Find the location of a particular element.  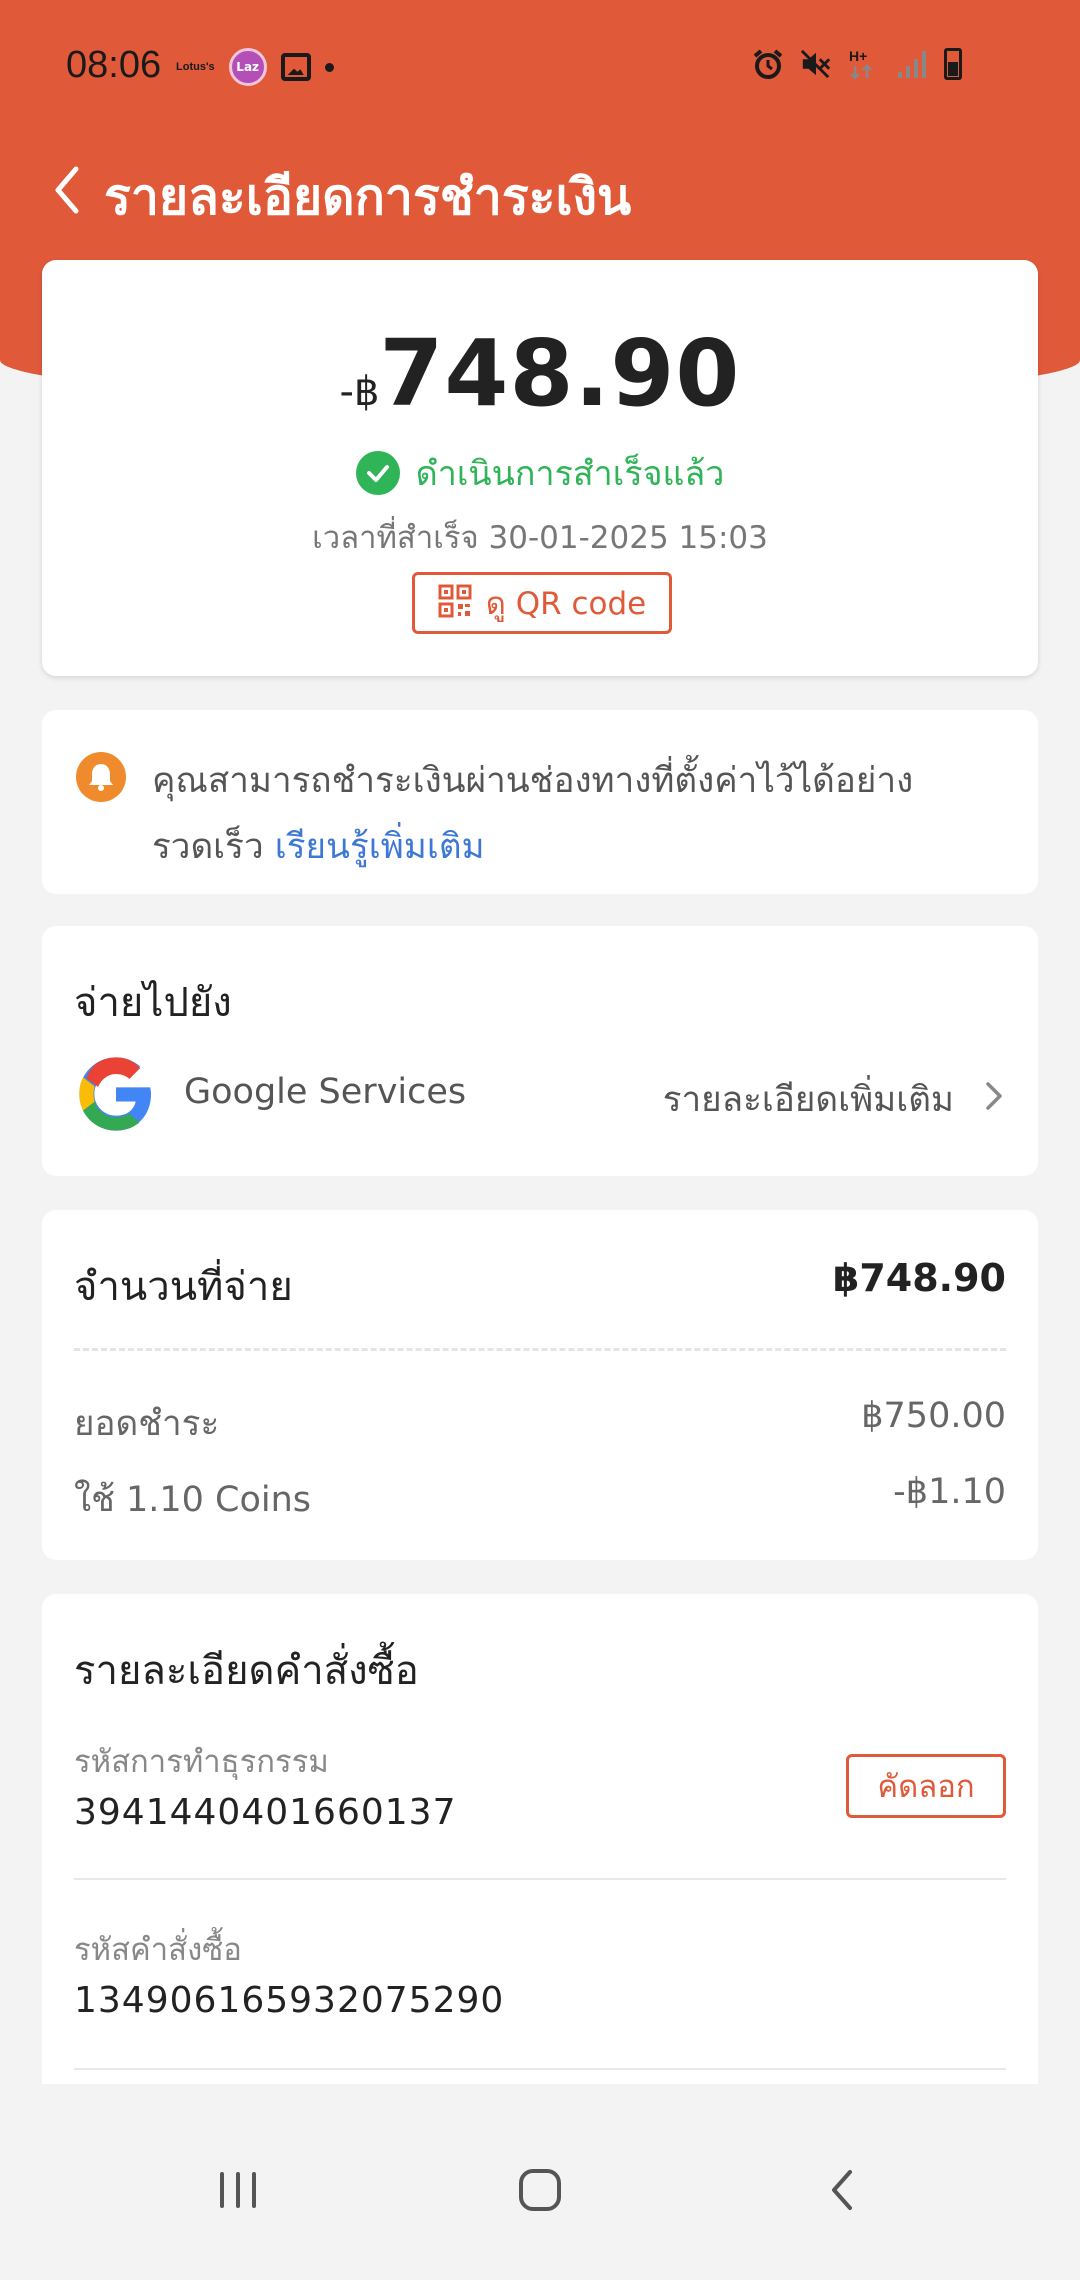

payment-amount: -฿ 748.90 is located at coordinates (540, 373).